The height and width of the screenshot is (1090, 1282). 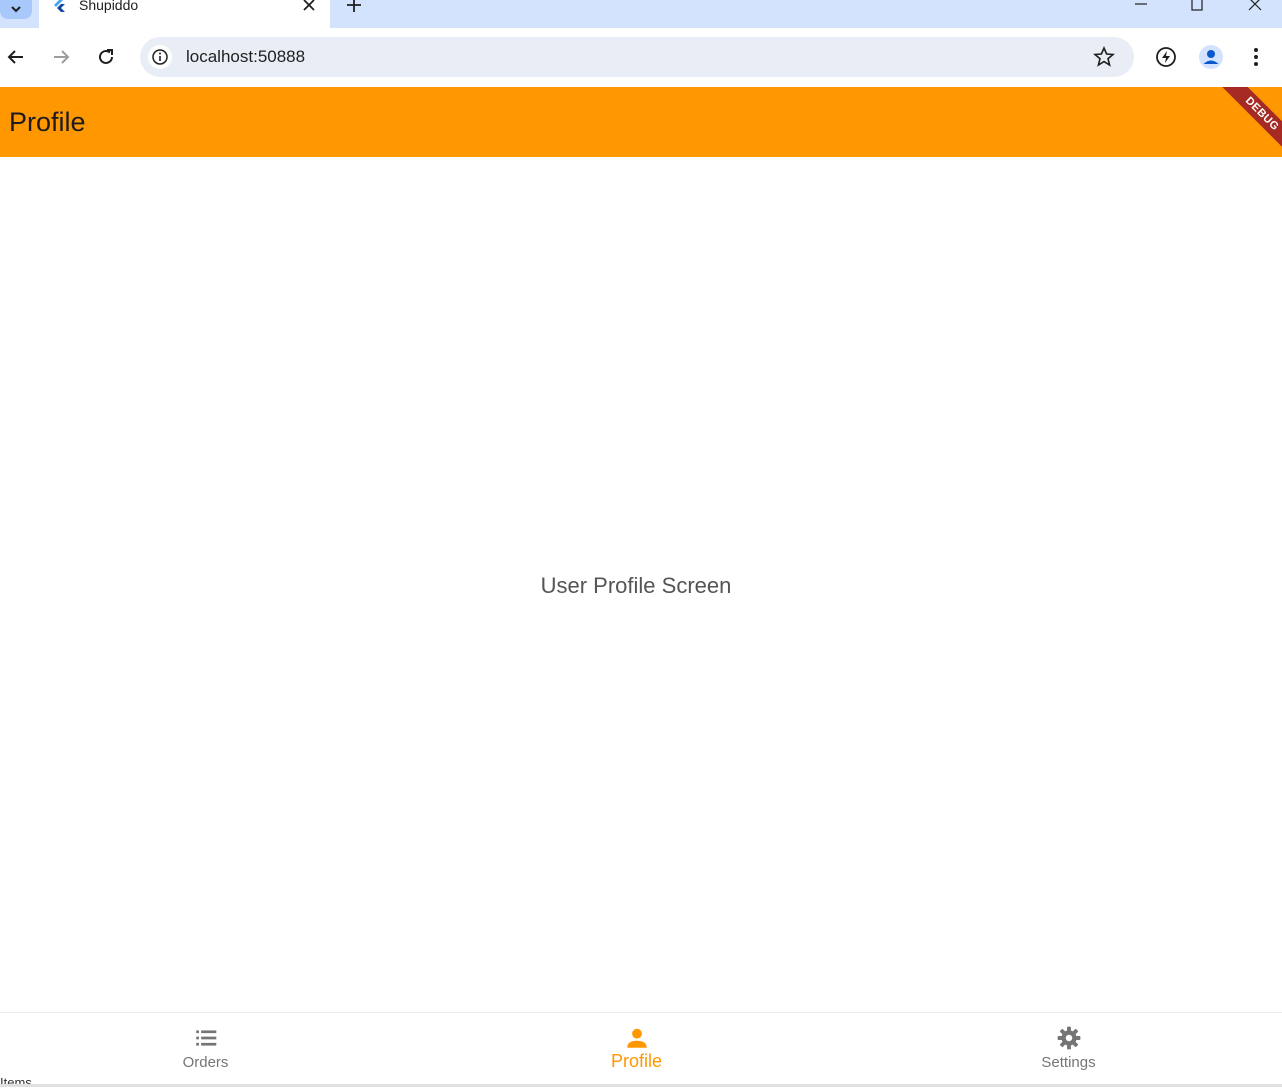 I want to click on bottom-navigation-bar: Orders Profile Settings, so click(x=641, y=1048).